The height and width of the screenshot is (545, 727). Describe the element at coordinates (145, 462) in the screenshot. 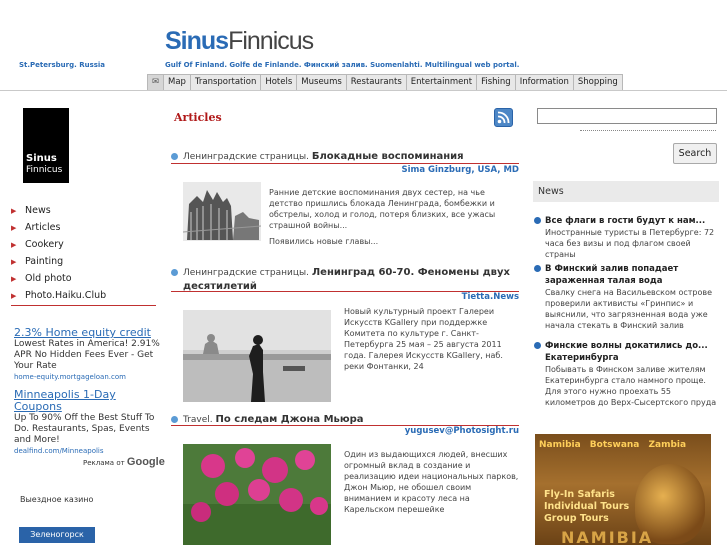

I see `google-logo: Google` at that location.